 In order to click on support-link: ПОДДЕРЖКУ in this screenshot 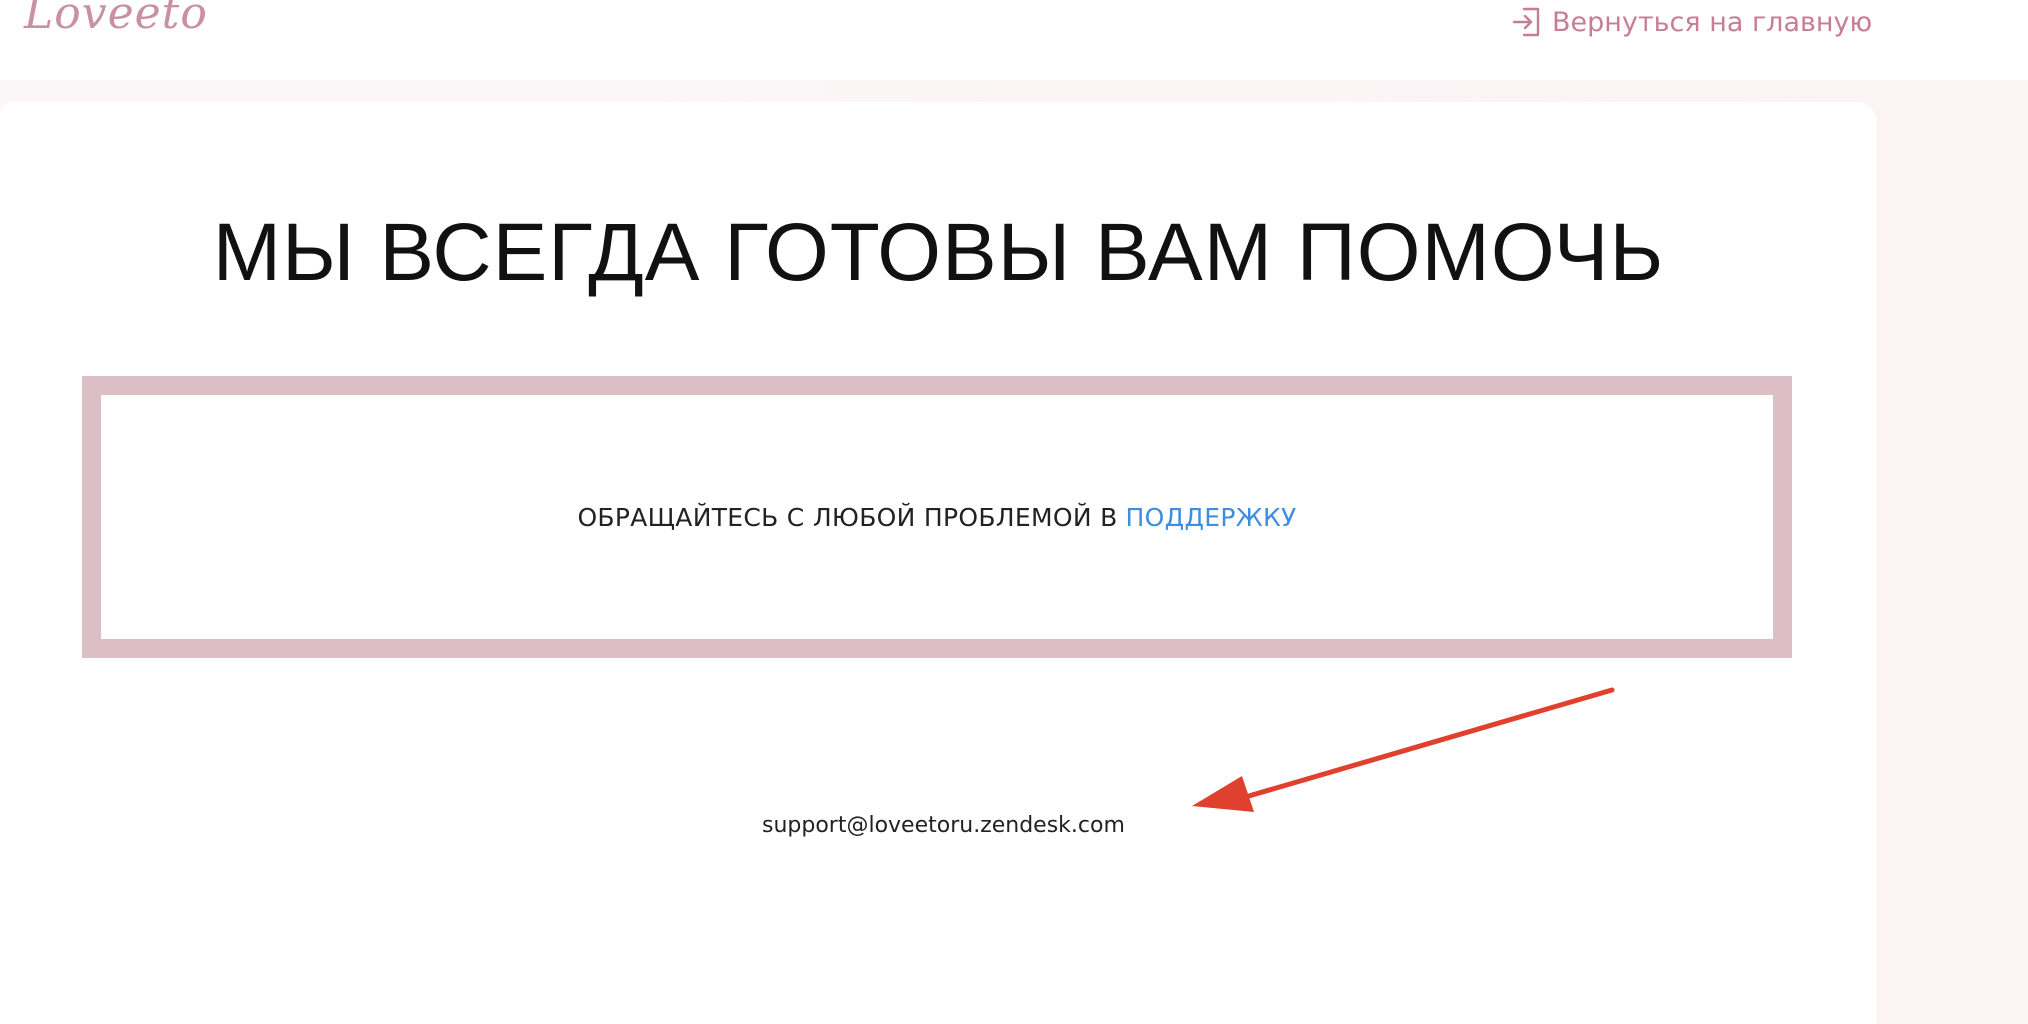, I will do `click(1211, 517)`.